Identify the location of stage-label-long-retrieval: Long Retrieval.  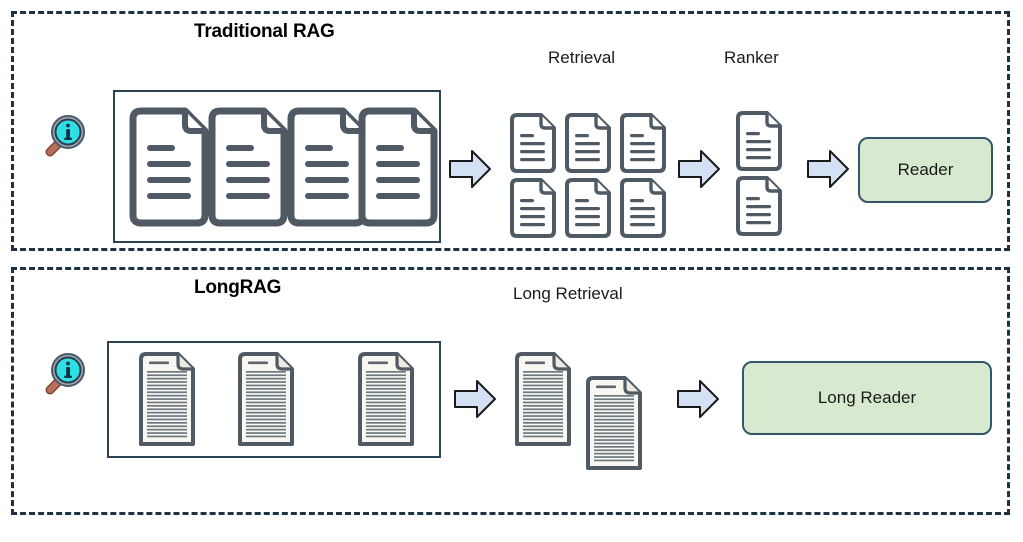
(568, 293).